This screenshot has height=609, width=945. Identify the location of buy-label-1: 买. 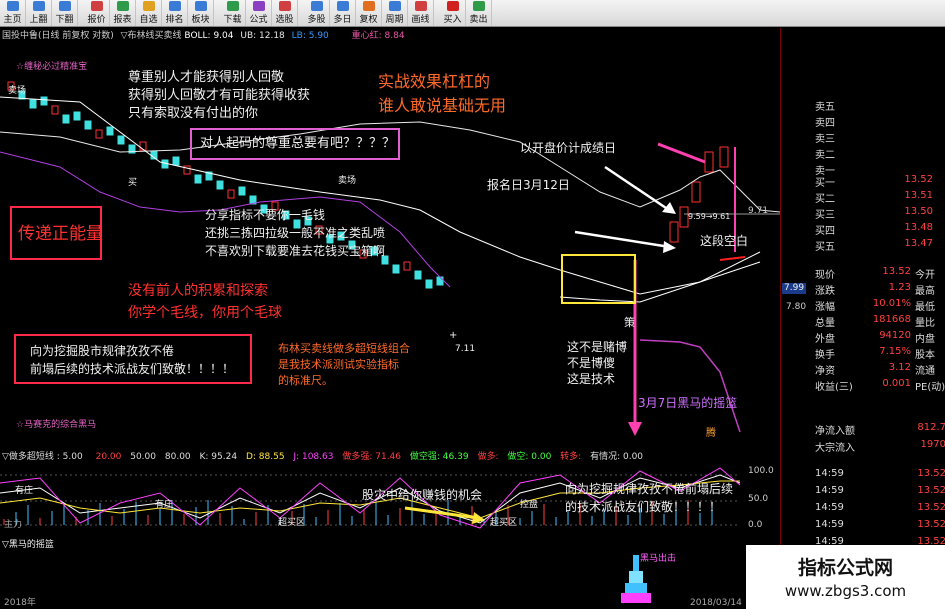
(133, 183).